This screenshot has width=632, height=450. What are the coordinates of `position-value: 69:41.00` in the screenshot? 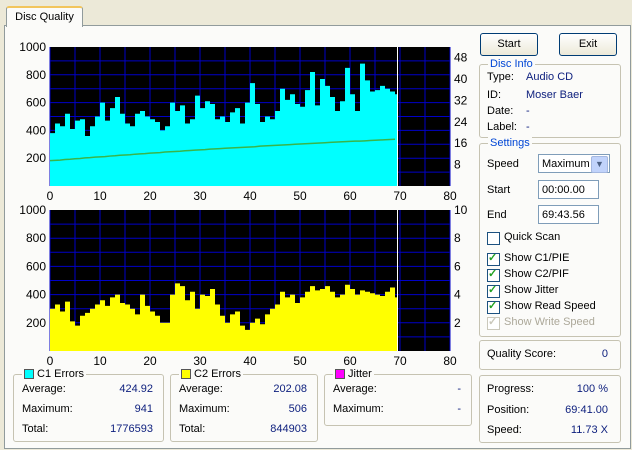 It's located at (586, 410).